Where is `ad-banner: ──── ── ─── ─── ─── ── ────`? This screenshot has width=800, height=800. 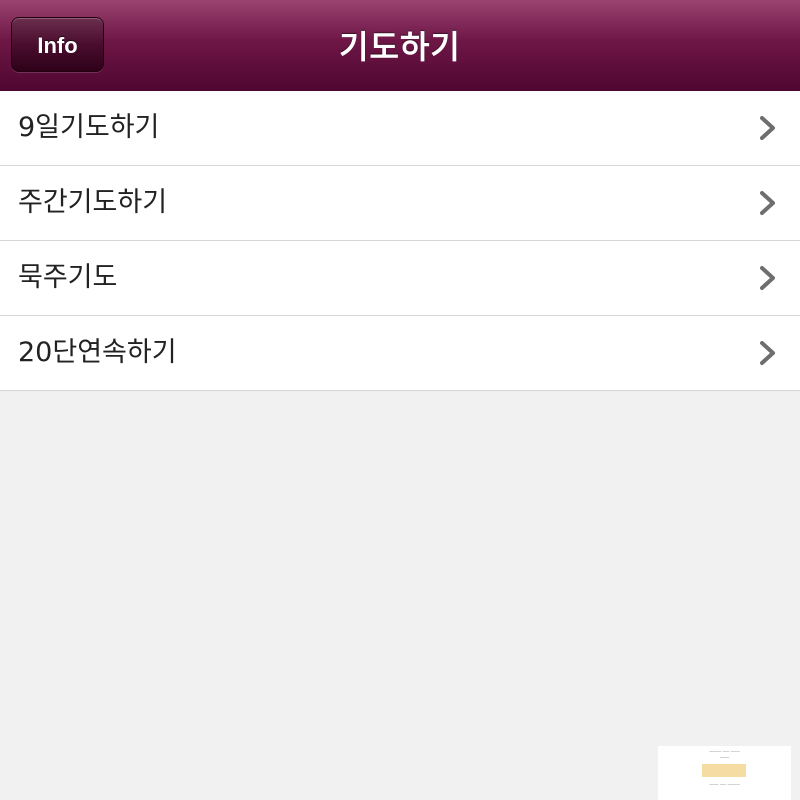 ad-banner: ──── ── ─── ─── ─── ── ──── is located at coordinates (724, 773).